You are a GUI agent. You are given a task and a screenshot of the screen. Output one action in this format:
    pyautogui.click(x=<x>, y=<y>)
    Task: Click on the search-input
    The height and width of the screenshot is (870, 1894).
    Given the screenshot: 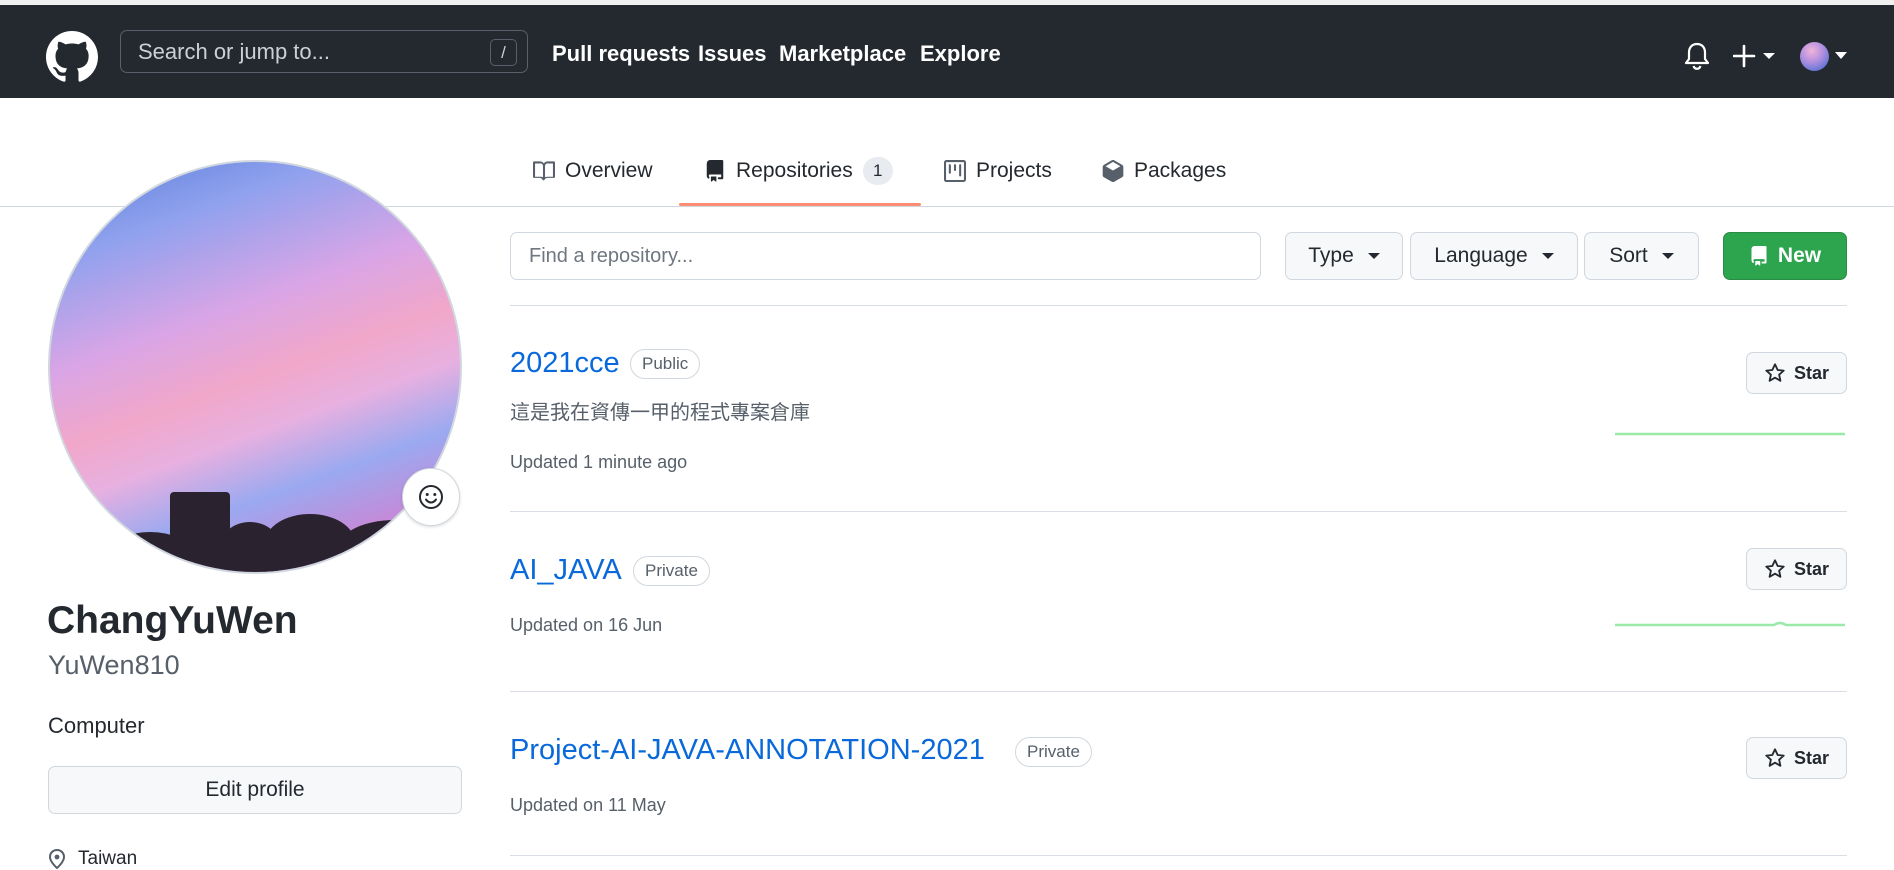 What is the action you would take?
    pyautogui.click(x=303, y=51)
    